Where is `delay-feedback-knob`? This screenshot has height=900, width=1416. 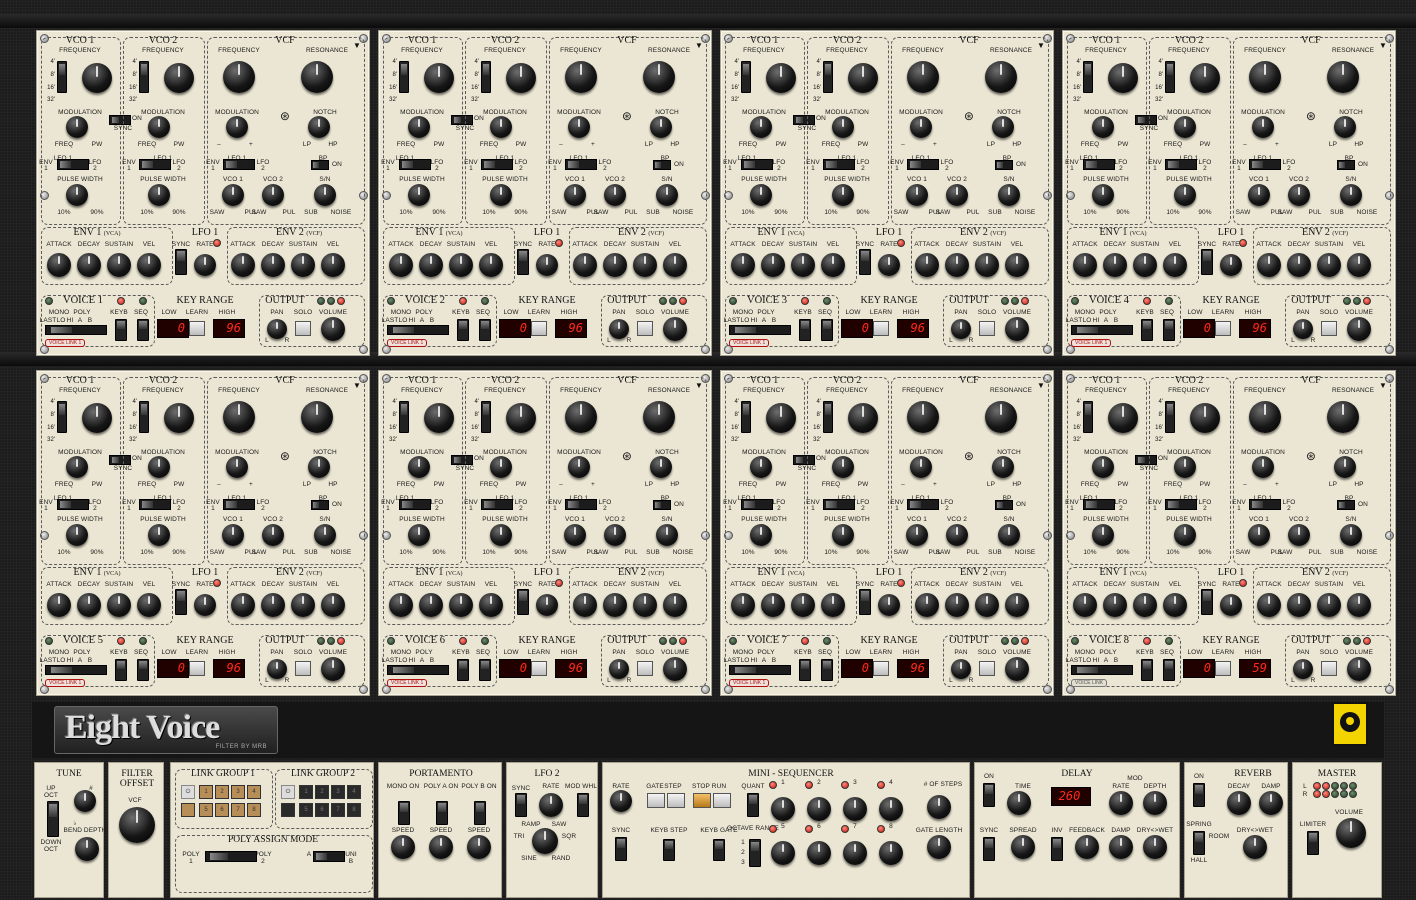 delay-feedback-knob is located at coordinates (1087, 847).